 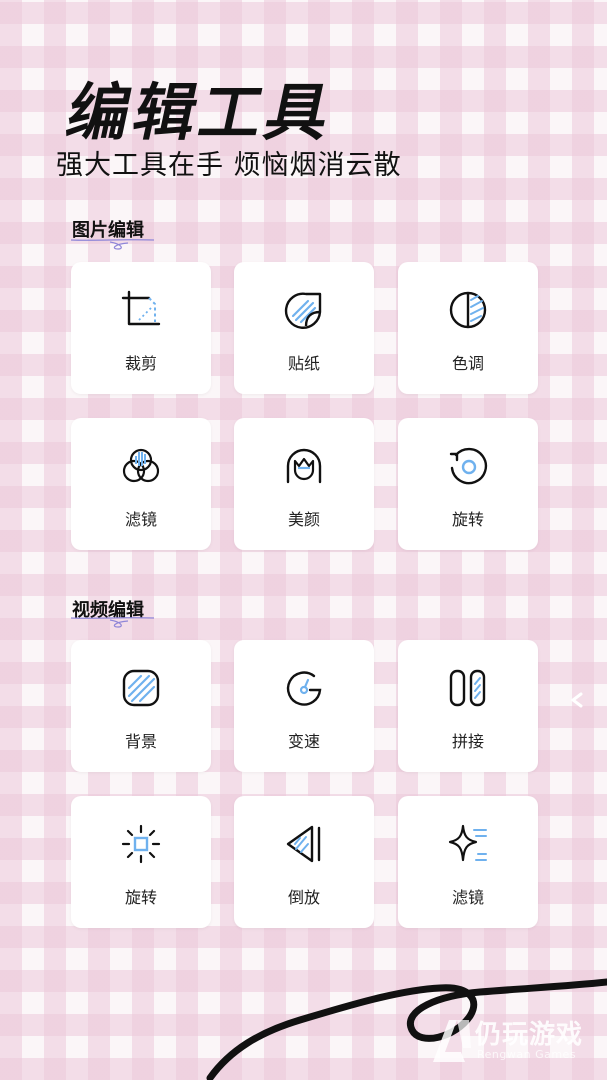 I want to click on rotate-icon, so click(x=468, y=466).